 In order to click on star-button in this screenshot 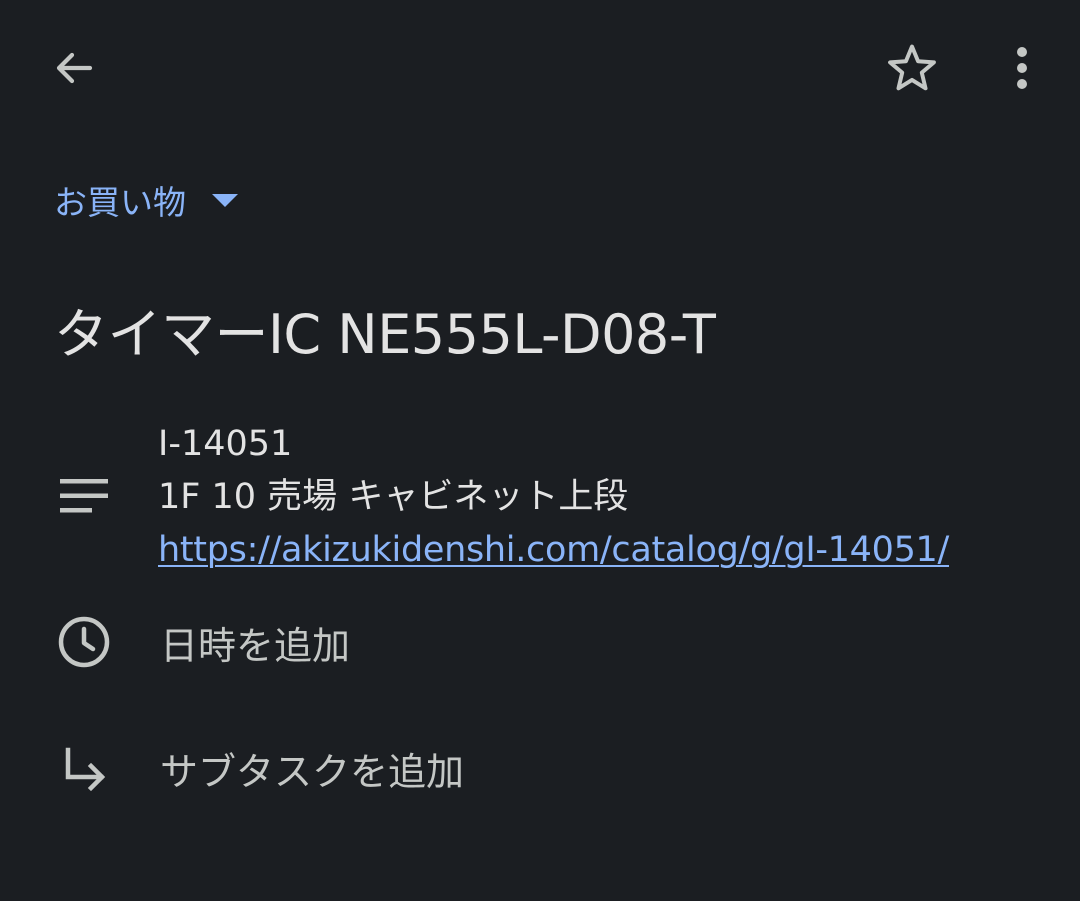, I will do `click(912, 68)`.